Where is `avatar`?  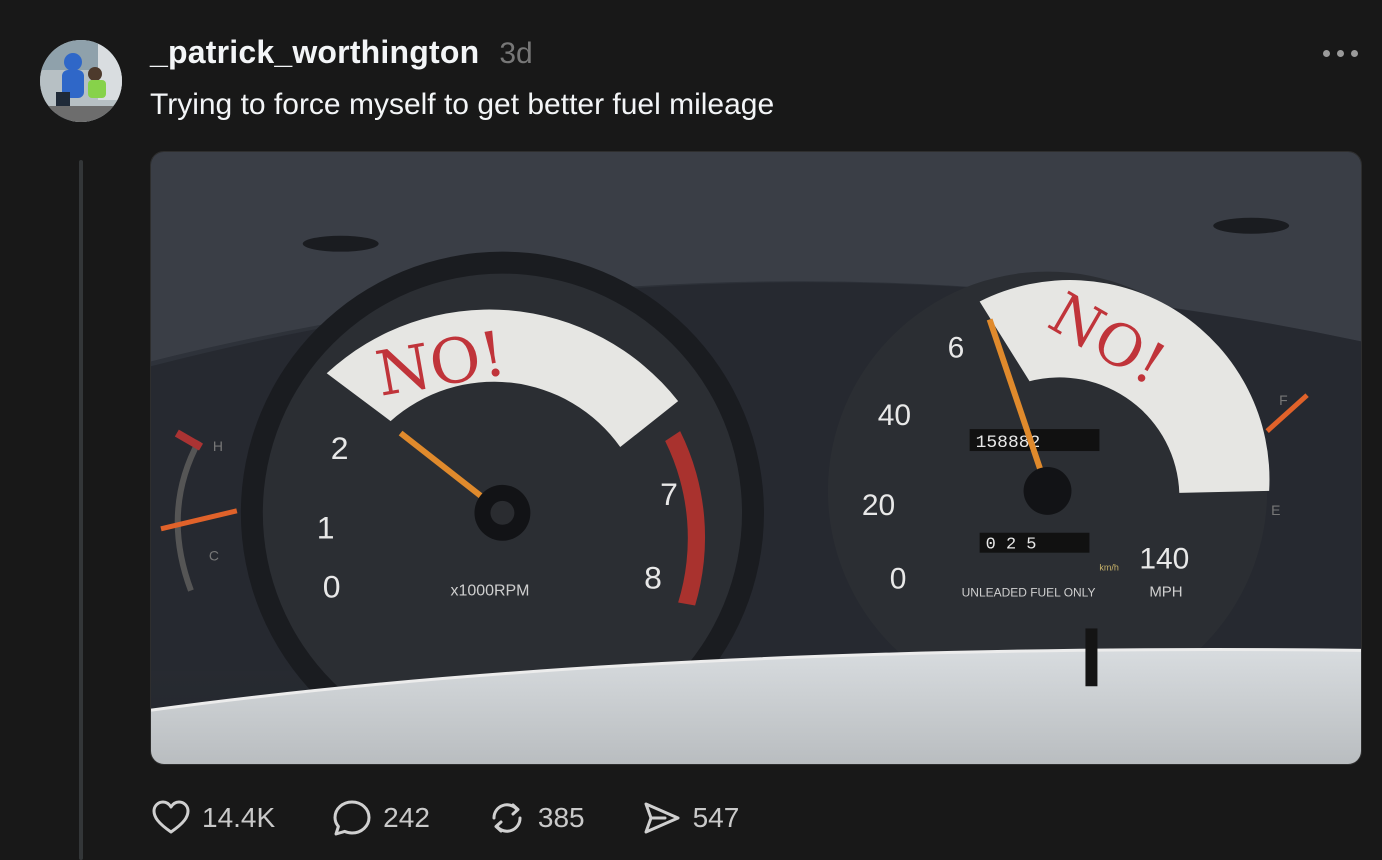 avatar is located at coordinates (81, 81).